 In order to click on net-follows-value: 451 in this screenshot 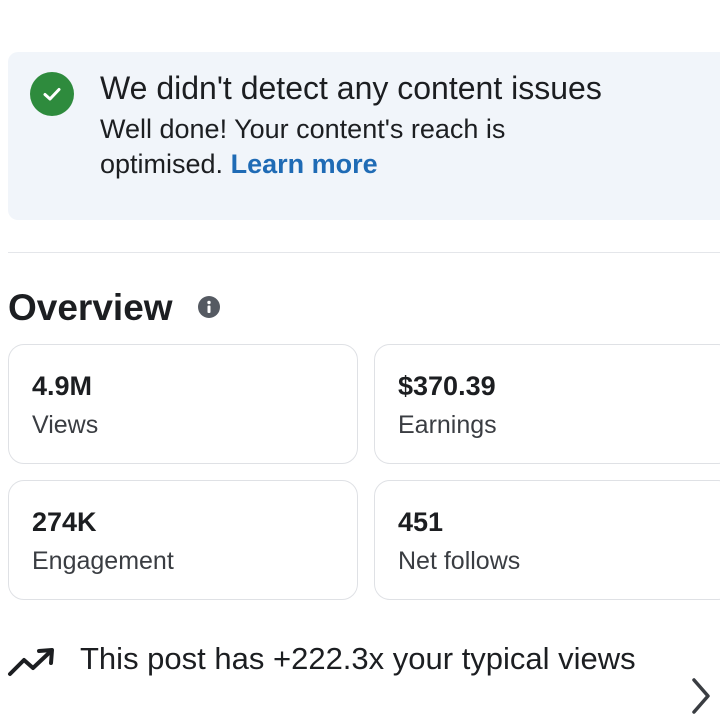, I will do `click(421, 522)`.